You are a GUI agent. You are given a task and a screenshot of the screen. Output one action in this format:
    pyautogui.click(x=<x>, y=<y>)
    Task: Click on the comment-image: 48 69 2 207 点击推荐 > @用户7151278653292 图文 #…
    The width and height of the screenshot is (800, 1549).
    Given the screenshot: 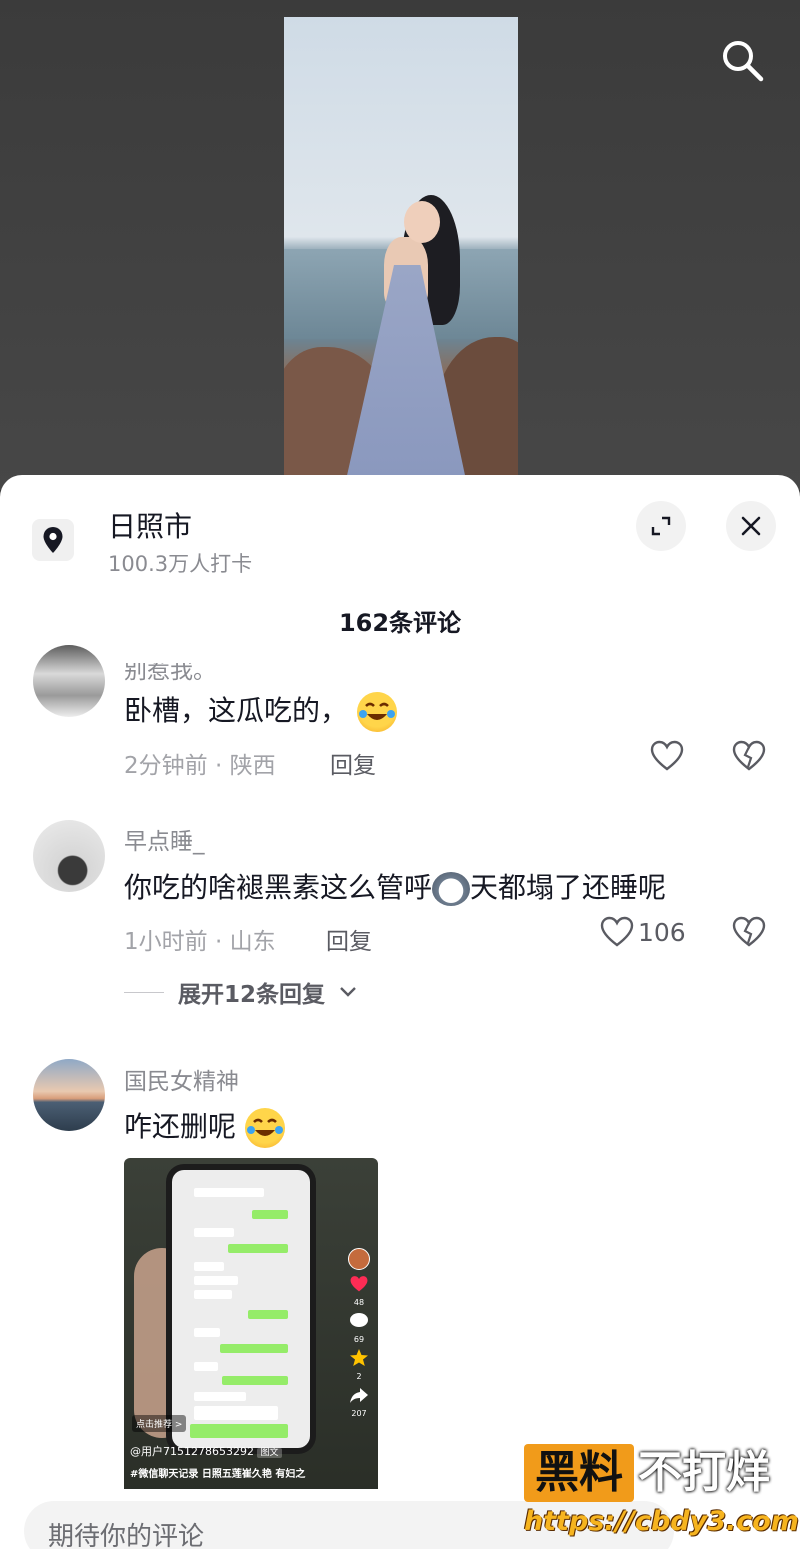 What is the action you would take?
    pyautogui.click(x=251, y=1328)
    